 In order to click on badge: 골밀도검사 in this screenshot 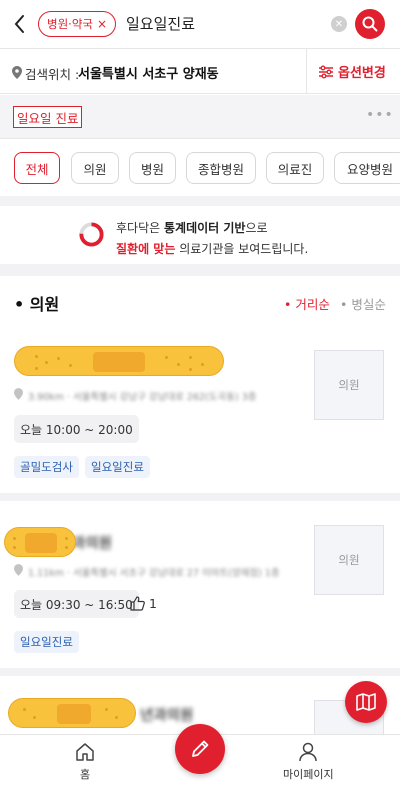, I will do `click(46, 467)`.